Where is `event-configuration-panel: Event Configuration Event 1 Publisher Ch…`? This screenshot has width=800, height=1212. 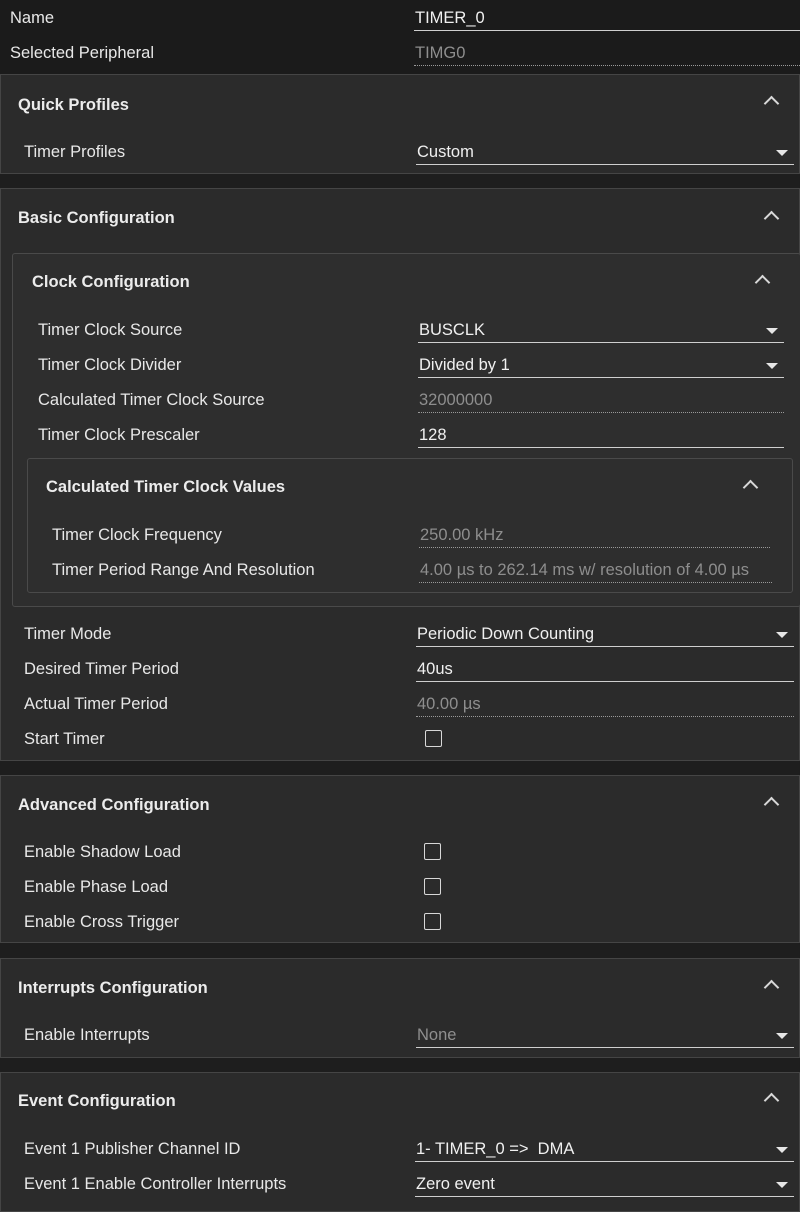
event-configuration-panel: Event Configuration Event 1 Publisher Ch… is located at coordinates (400, 1142).